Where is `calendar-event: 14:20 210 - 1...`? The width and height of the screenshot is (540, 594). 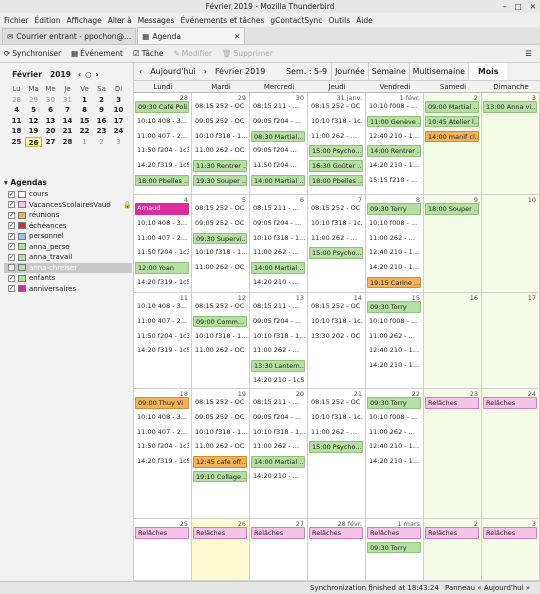 calendar-event: 14:20 210 - 1... is located at coordinates (394, 462).